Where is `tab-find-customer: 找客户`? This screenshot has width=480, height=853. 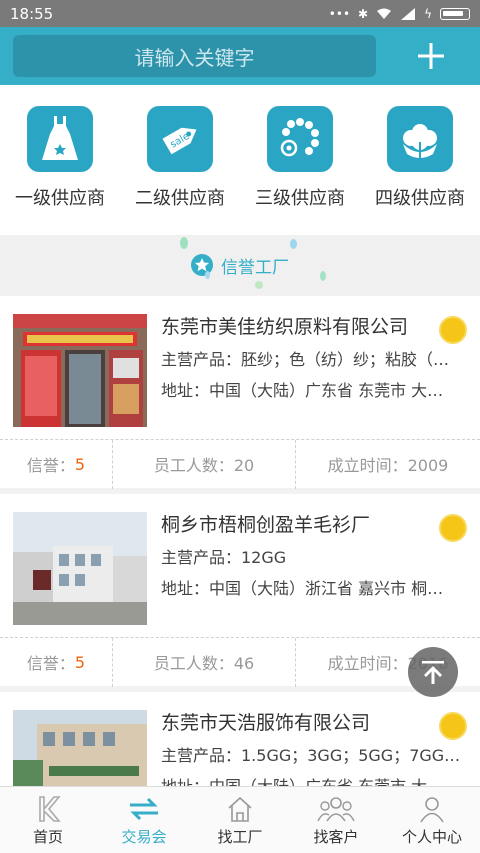
tab-find-customer: 找客户 is located at coordinates (336, 820).